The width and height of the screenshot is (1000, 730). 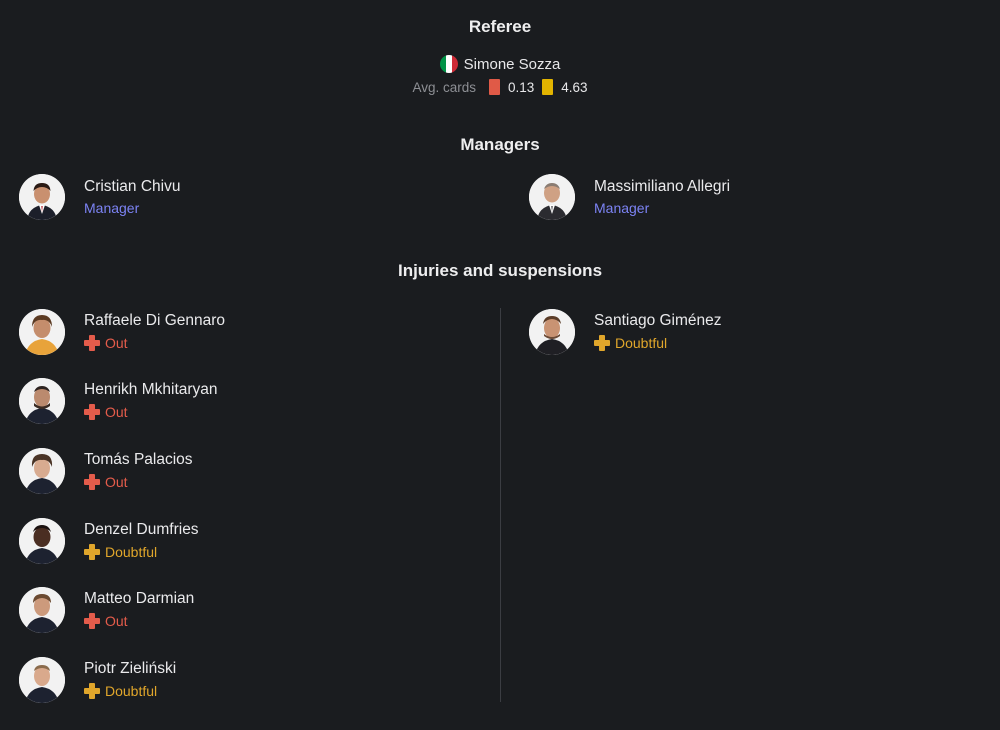 I want to click on manager-home: Cristian Chivu Manager, so click(x=99, y=197).